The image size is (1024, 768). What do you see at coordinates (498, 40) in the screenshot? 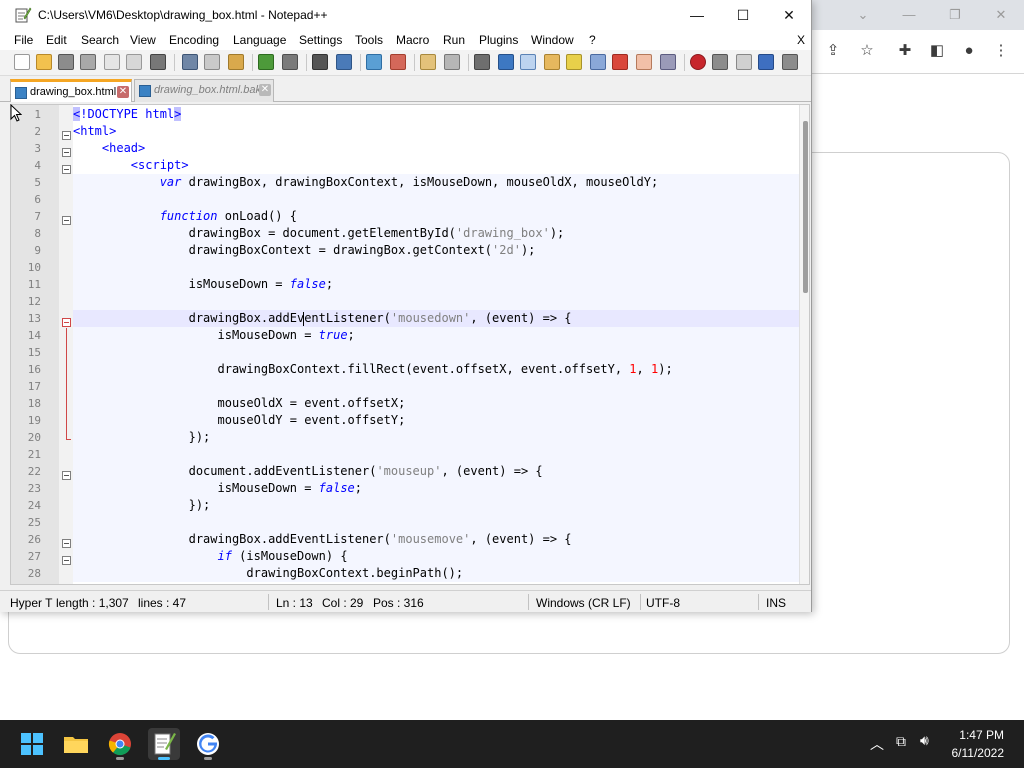
I see `menu-plugins: Plugins` at bounding box center [498, 40].